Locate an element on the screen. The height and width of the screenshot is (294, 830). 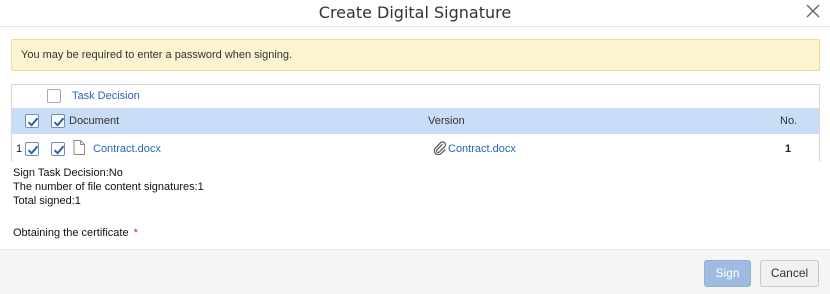
version-link: Contract.docx is located at coordinates (482, 149).